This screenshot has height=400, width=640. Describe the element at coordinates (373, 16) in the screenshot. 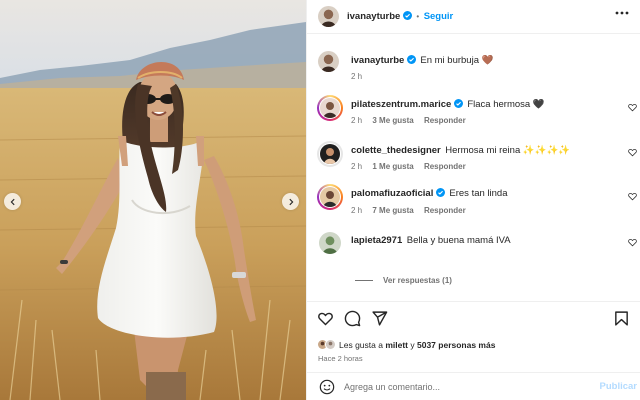

I see `author-username: ivanayturbe` at that location.